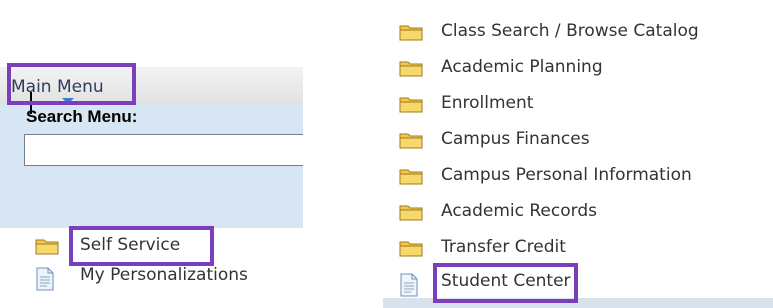 The image size is (773, 308). Describe the element at coordinates (522, 67) in the screenshot. I see `submenu-item-label: Academic Planning` at that location.